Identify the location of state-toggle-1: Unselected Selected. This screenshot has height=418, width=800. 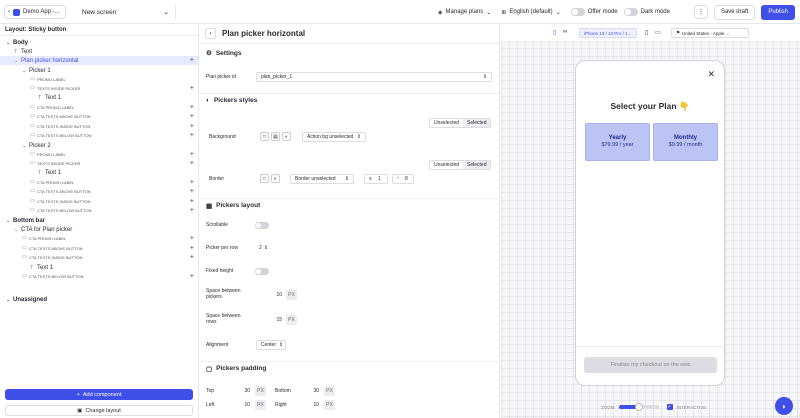
(460, 123).